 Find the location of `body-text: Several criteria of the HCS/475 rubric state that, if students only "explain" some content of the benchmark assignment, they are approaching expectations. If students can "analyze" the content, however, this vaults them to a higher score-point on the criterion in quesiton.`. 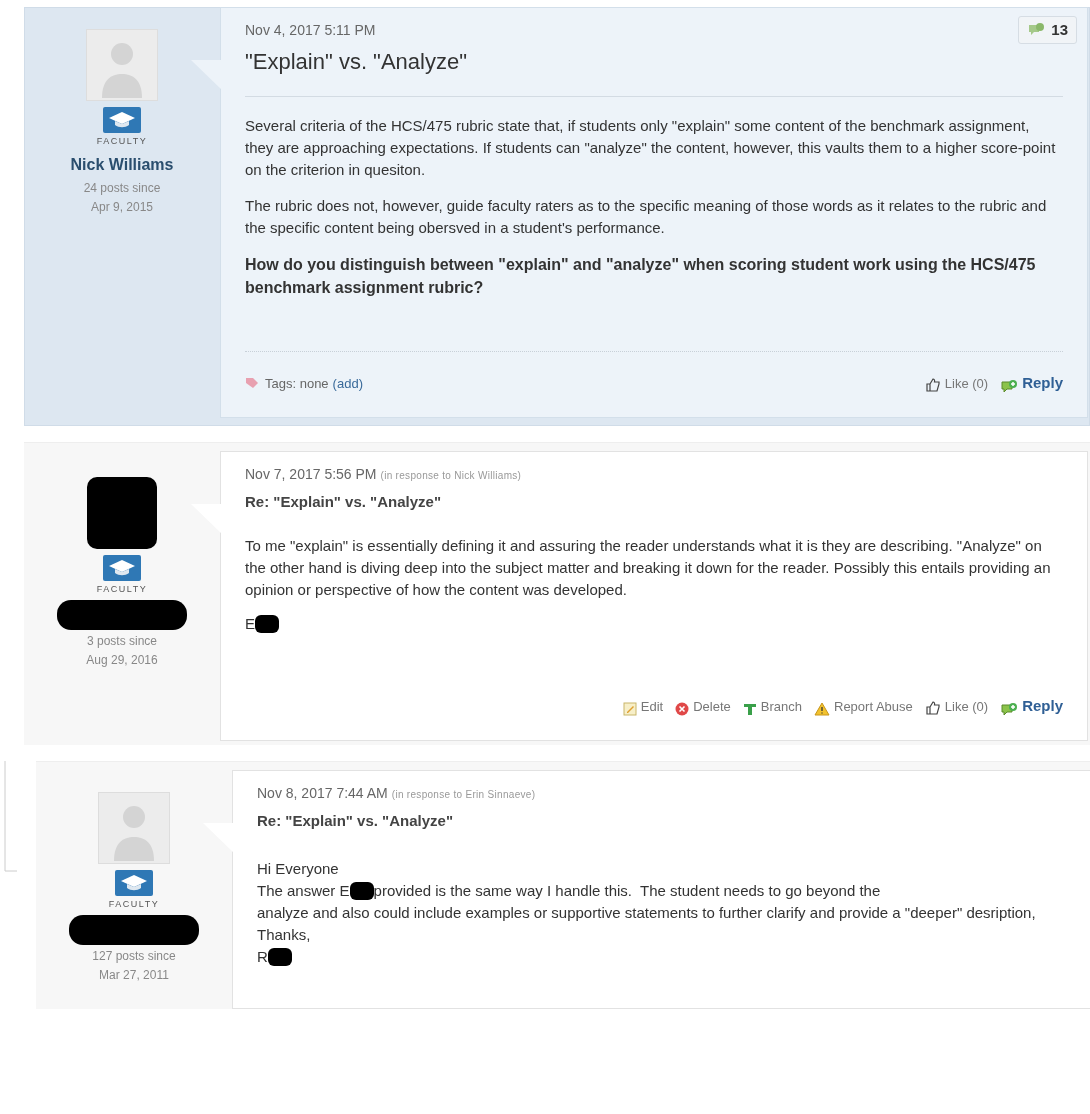

body-text: Several criteria of the HCS/475 rubric state that, if students only "explain" some content of the benchmark assignment, they are approaching expectations. If students can "analyze" the content, however, this vaults them to a higher score-point on the criterion in quesiton. is located at coordinates (651, 148).